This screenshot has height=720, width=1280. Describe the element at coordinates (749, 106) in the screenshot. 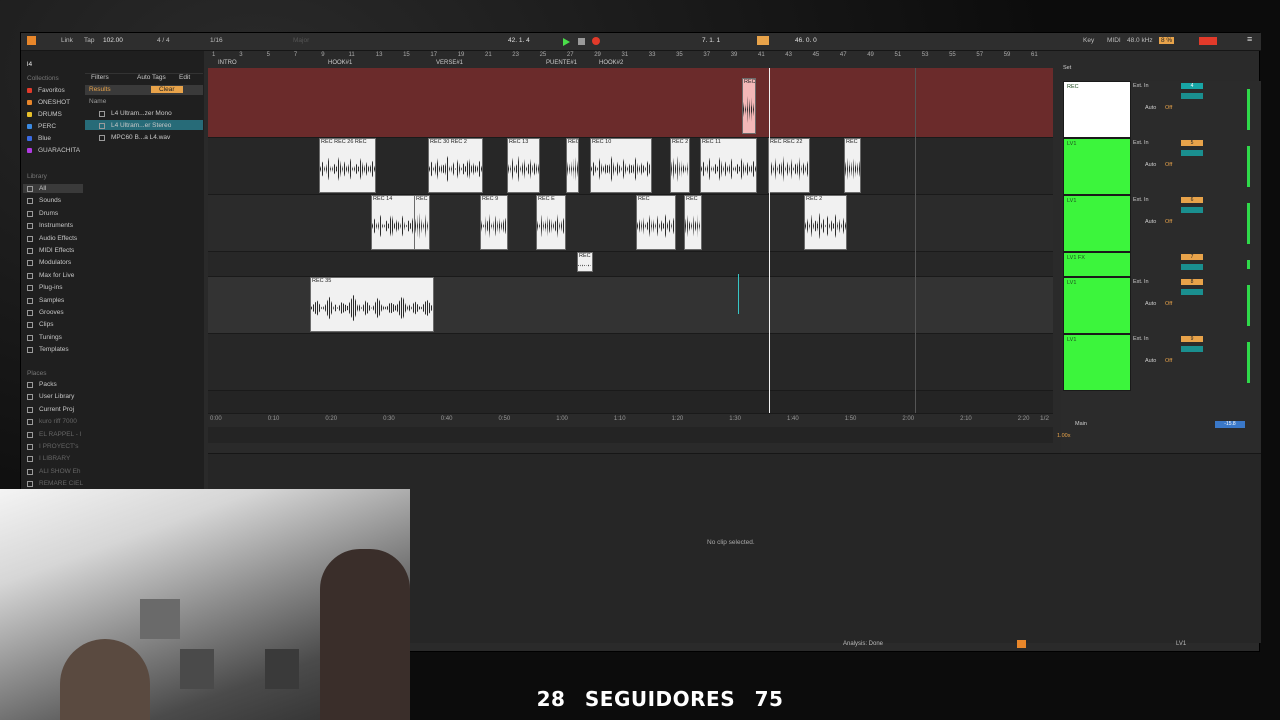

I see `audio-clip: REC 23` at that location.